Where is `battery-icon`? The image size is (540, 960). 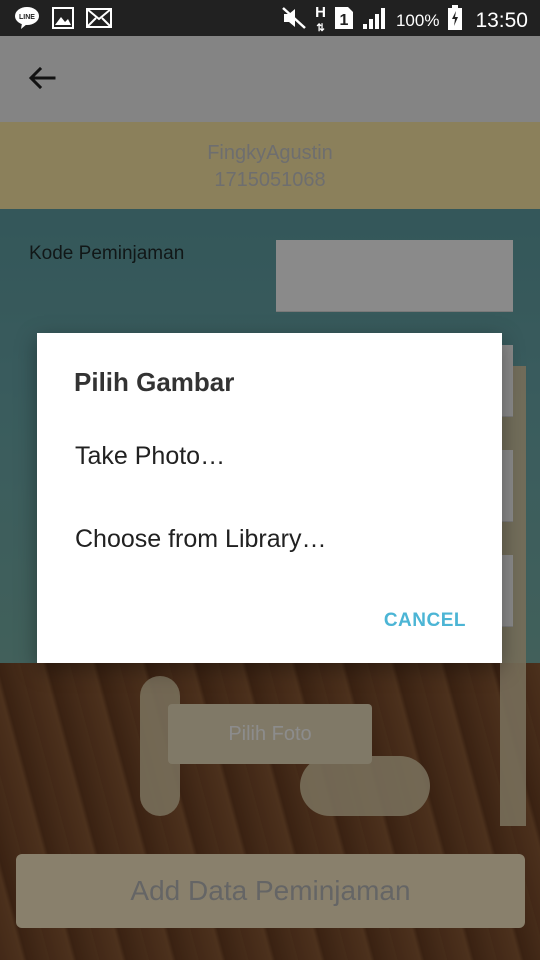 battery-icon is located at coordinates (455, 20).